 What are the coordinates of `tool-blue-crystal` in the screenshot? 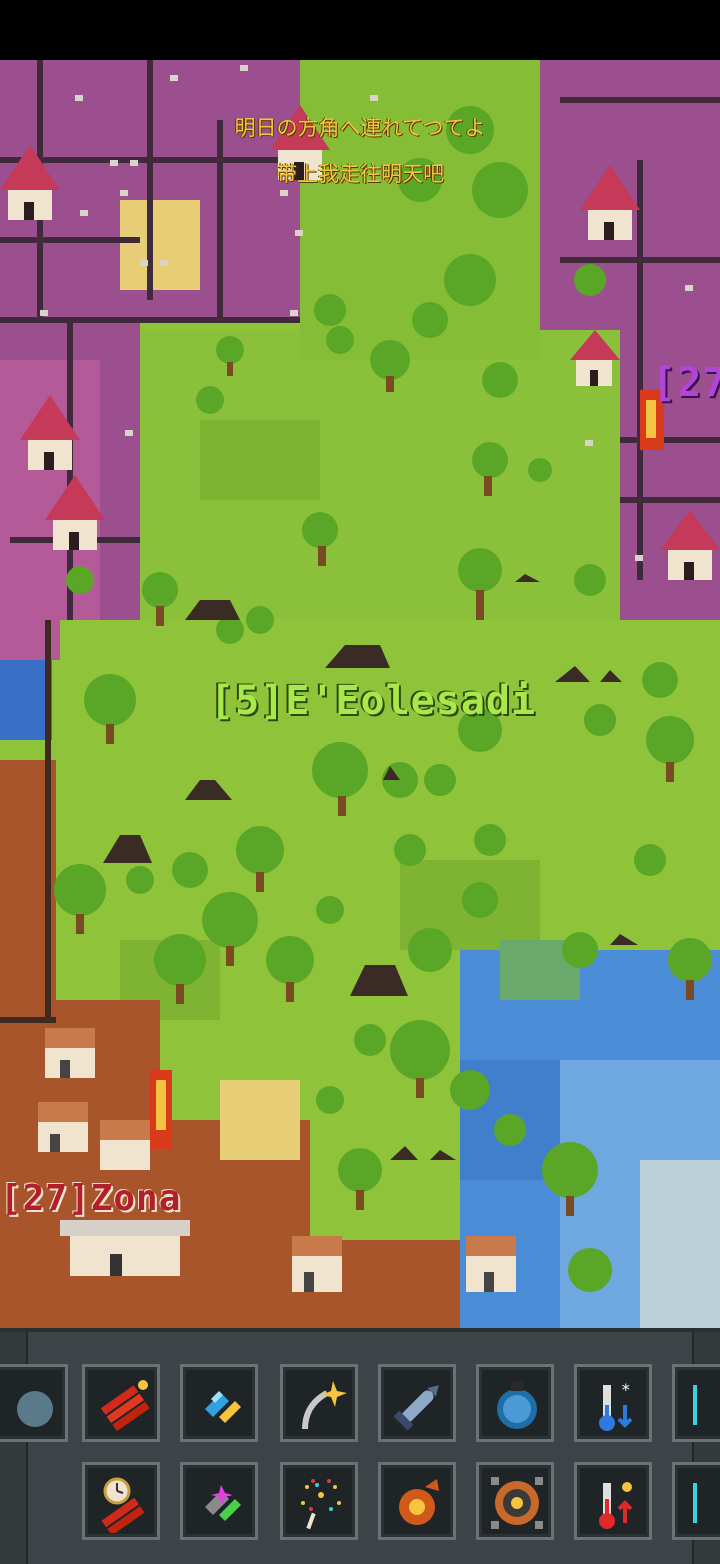 It's located at (219, 1403).